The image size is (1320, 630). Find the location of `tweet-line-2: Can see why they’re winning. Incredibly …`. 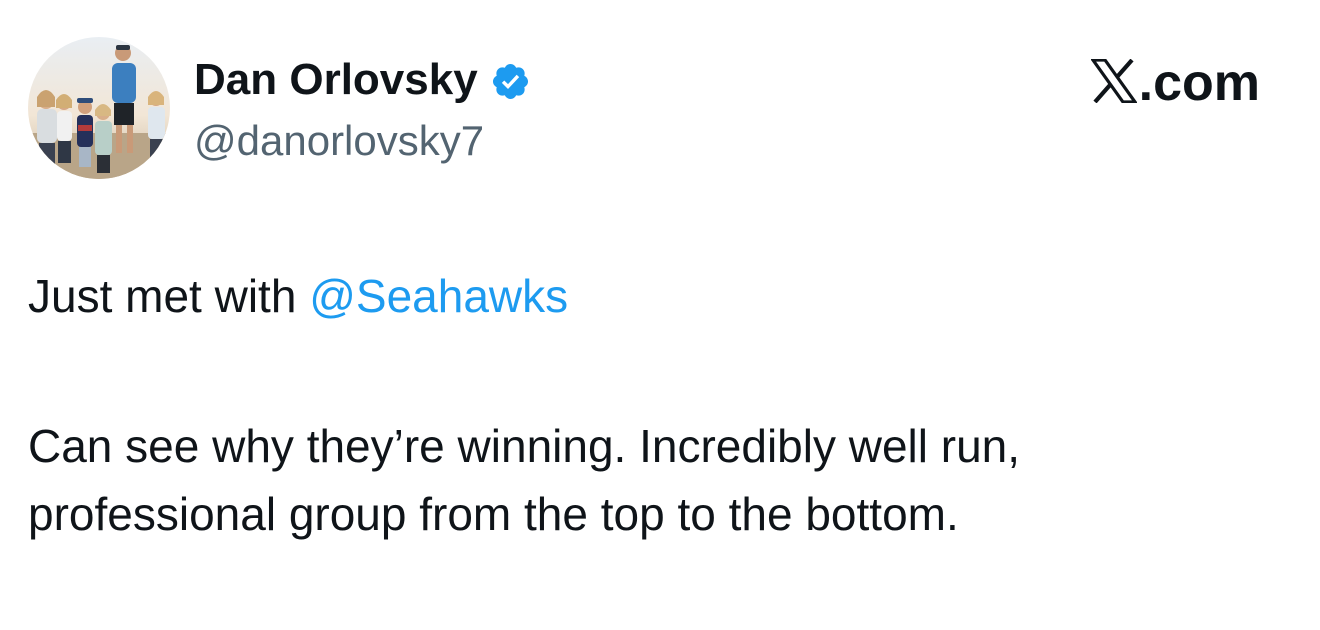

tweet-line-2: Can see why they’re winning. Incredibly … is located at coordinates (524, 446).